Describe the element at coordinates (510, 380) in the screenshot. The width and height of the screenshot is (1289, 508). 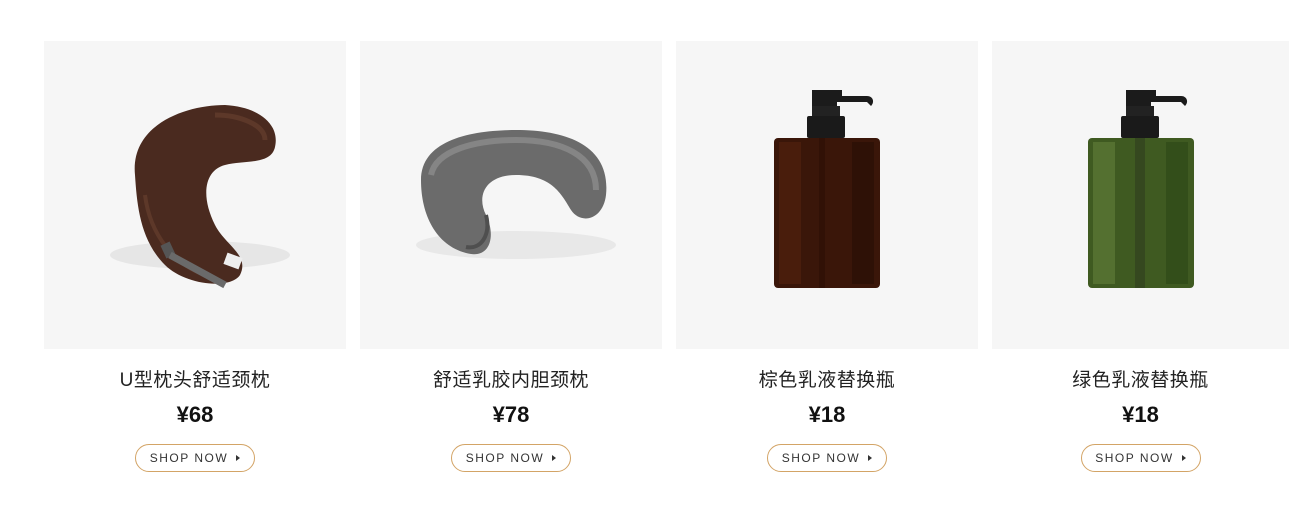
I see `product-name: 舒适乳胶内胆颈枕` at that location.